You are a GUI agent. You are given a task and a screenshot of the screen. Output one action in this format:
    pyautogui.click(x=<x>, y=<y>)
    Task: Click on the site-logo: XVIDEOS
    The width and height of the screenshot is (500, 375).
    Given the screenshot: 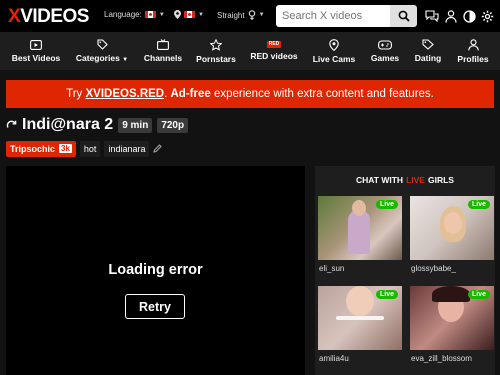 What is the action you would take?
    pyautogui.click(x=48, y=17)
    